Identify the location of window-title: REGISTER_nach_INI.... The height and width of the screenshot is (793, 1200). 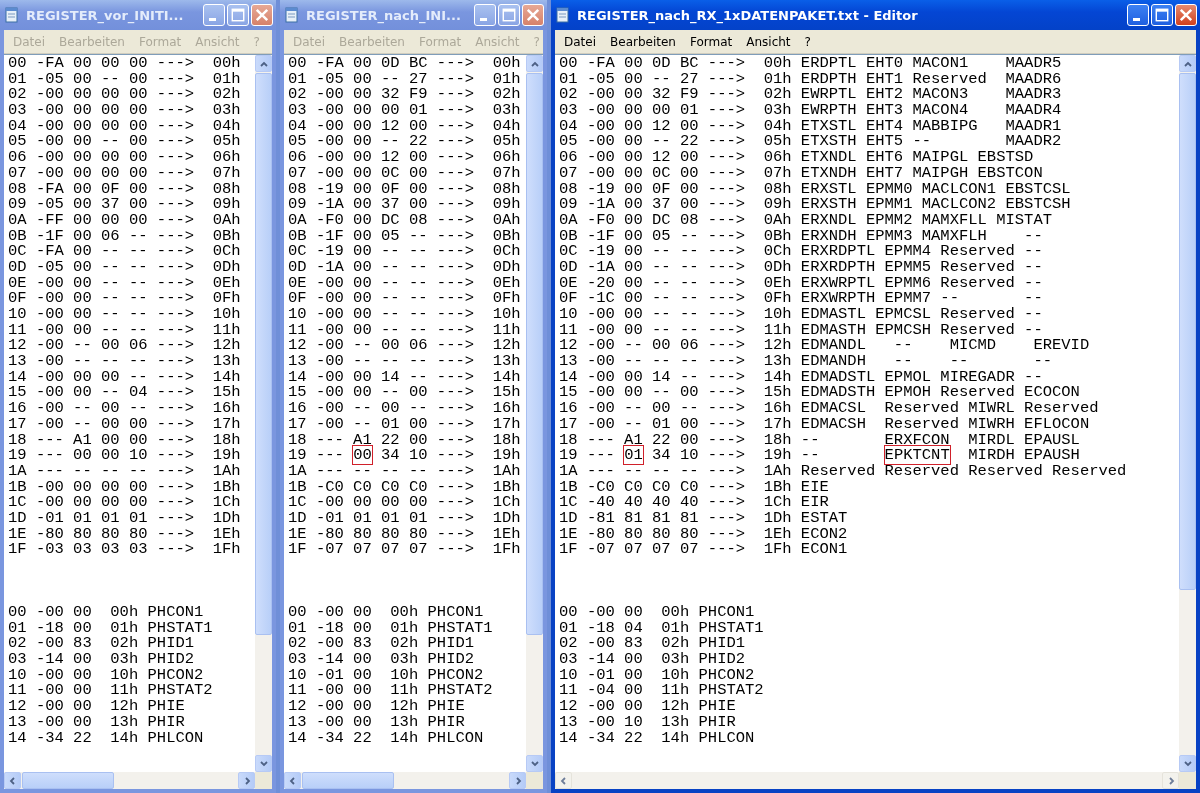
(384, 15).